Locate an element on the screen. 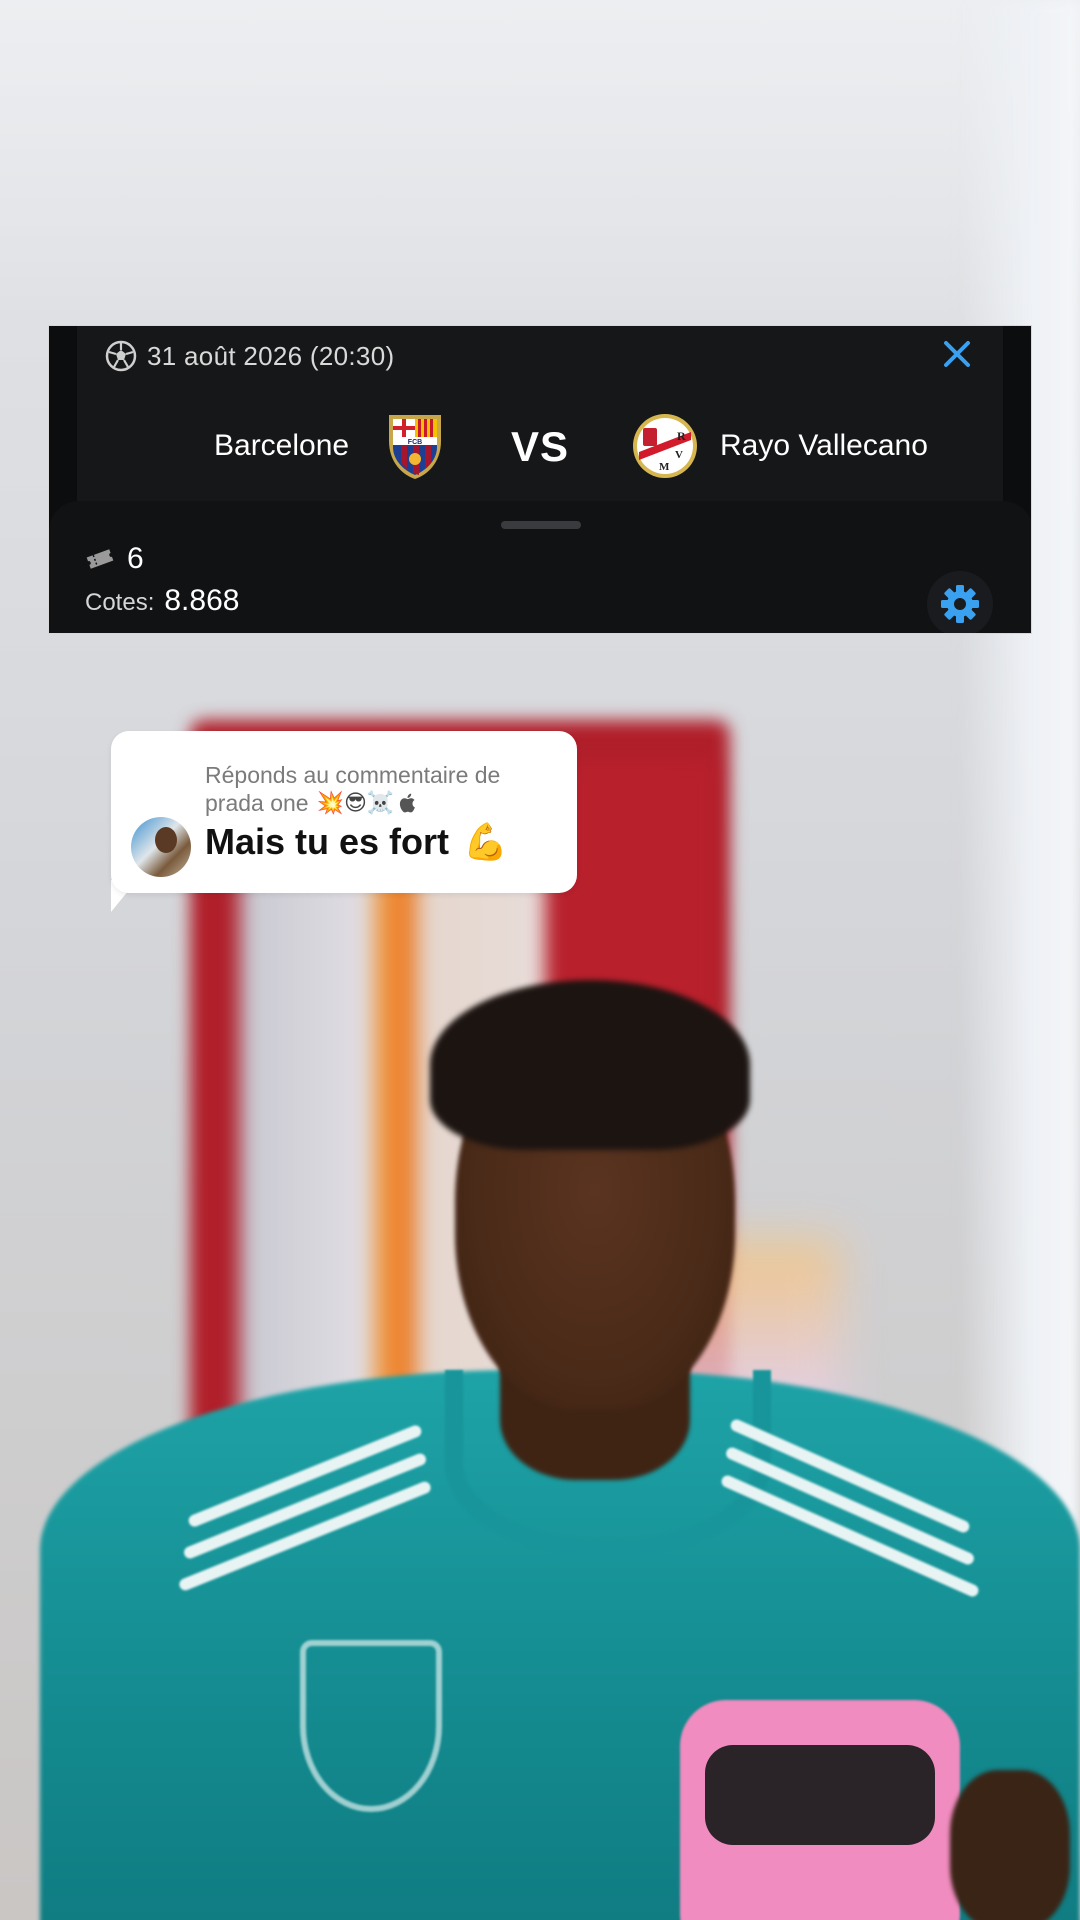 The height and width of the screenshot is (1920, 1080). barcelona-crest-icon: FCB is located at coordinates (415, 447).